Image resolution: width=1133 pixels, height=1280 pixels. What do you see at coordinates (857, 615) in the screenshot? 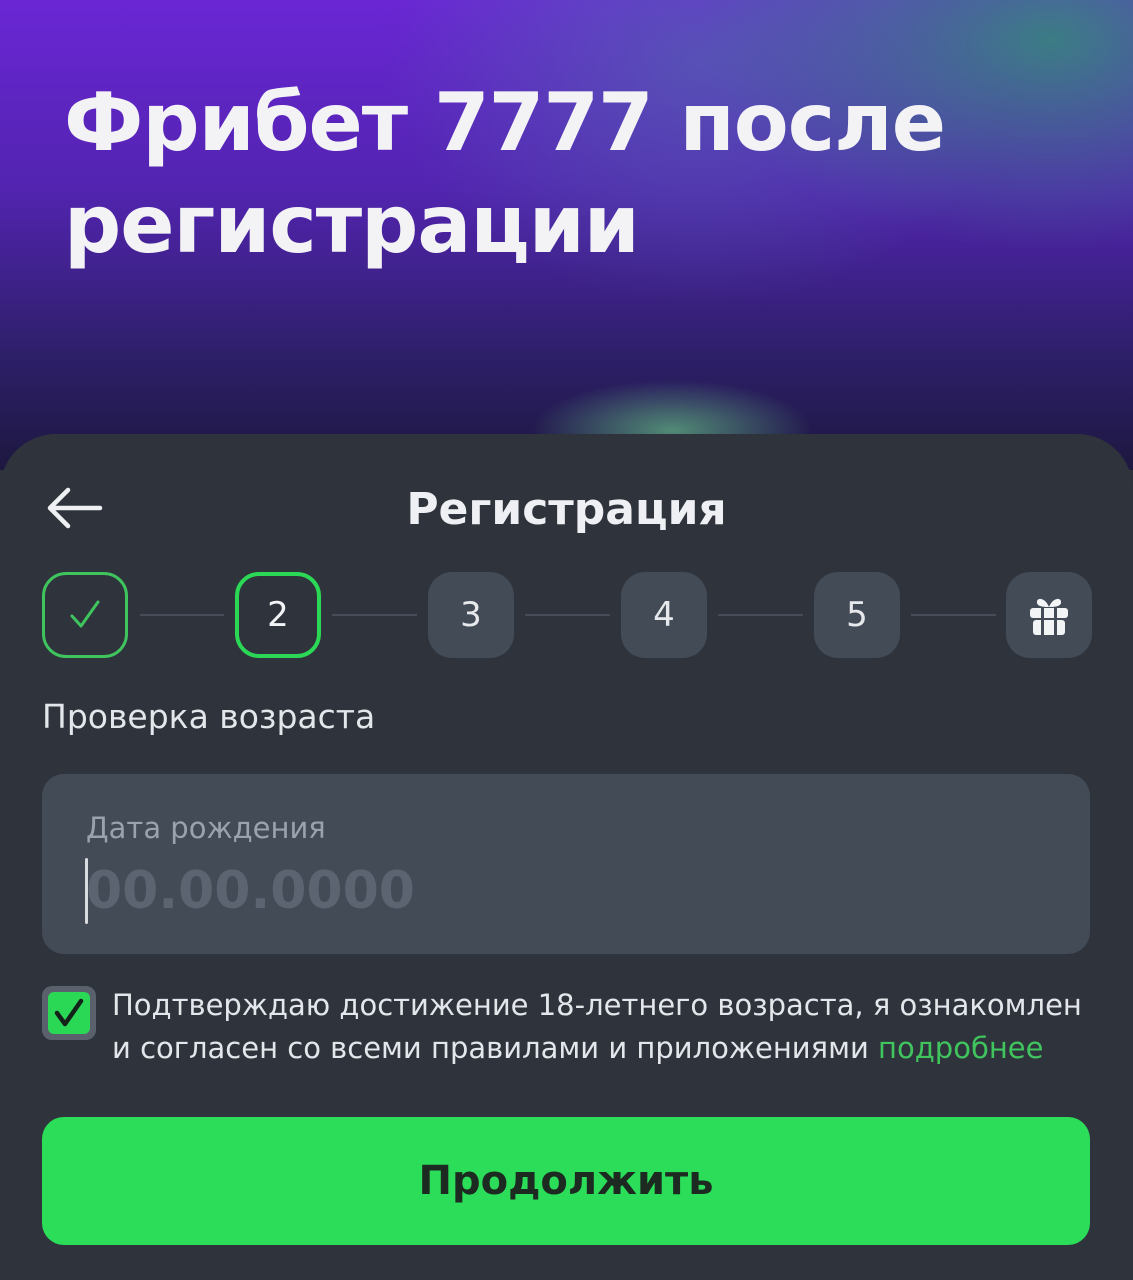
I see `step-5: 5` at bounding box center [857, 615].